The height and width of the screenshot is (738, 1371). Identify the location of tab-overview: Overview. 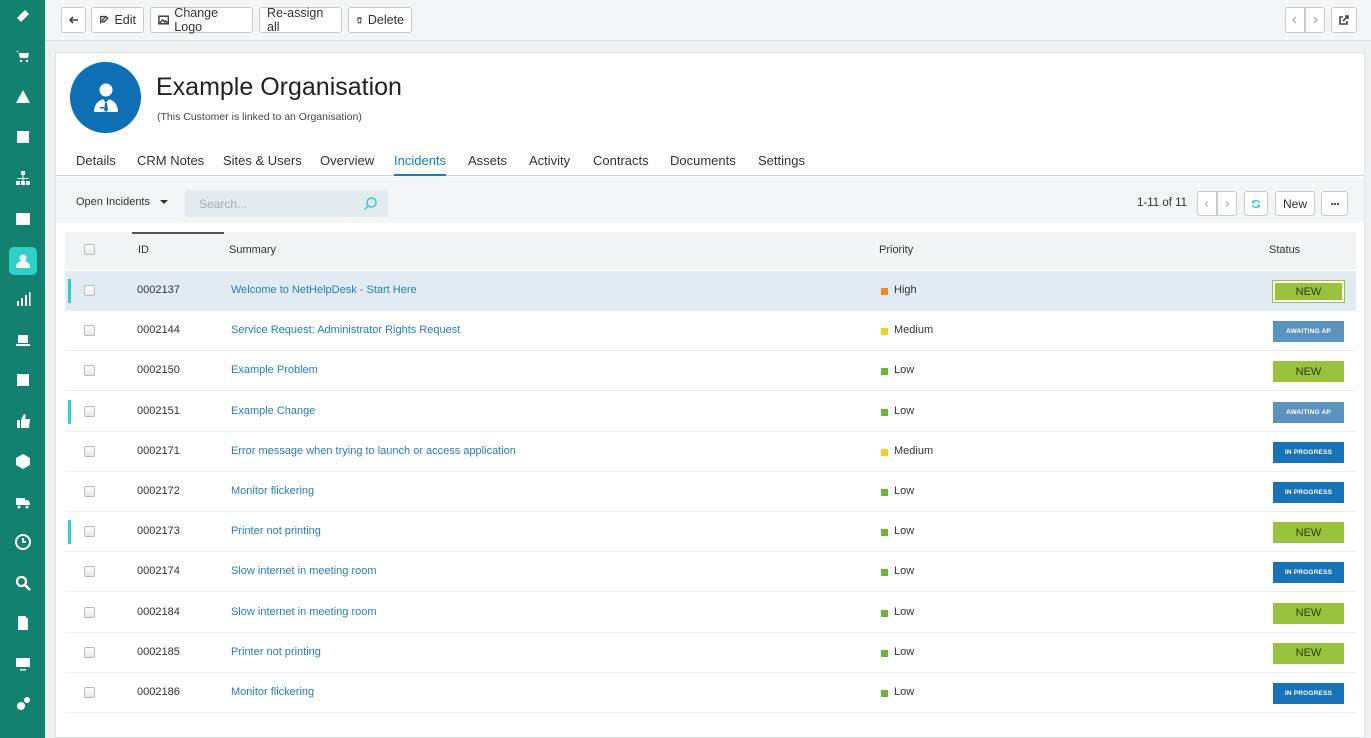
(347, 164).